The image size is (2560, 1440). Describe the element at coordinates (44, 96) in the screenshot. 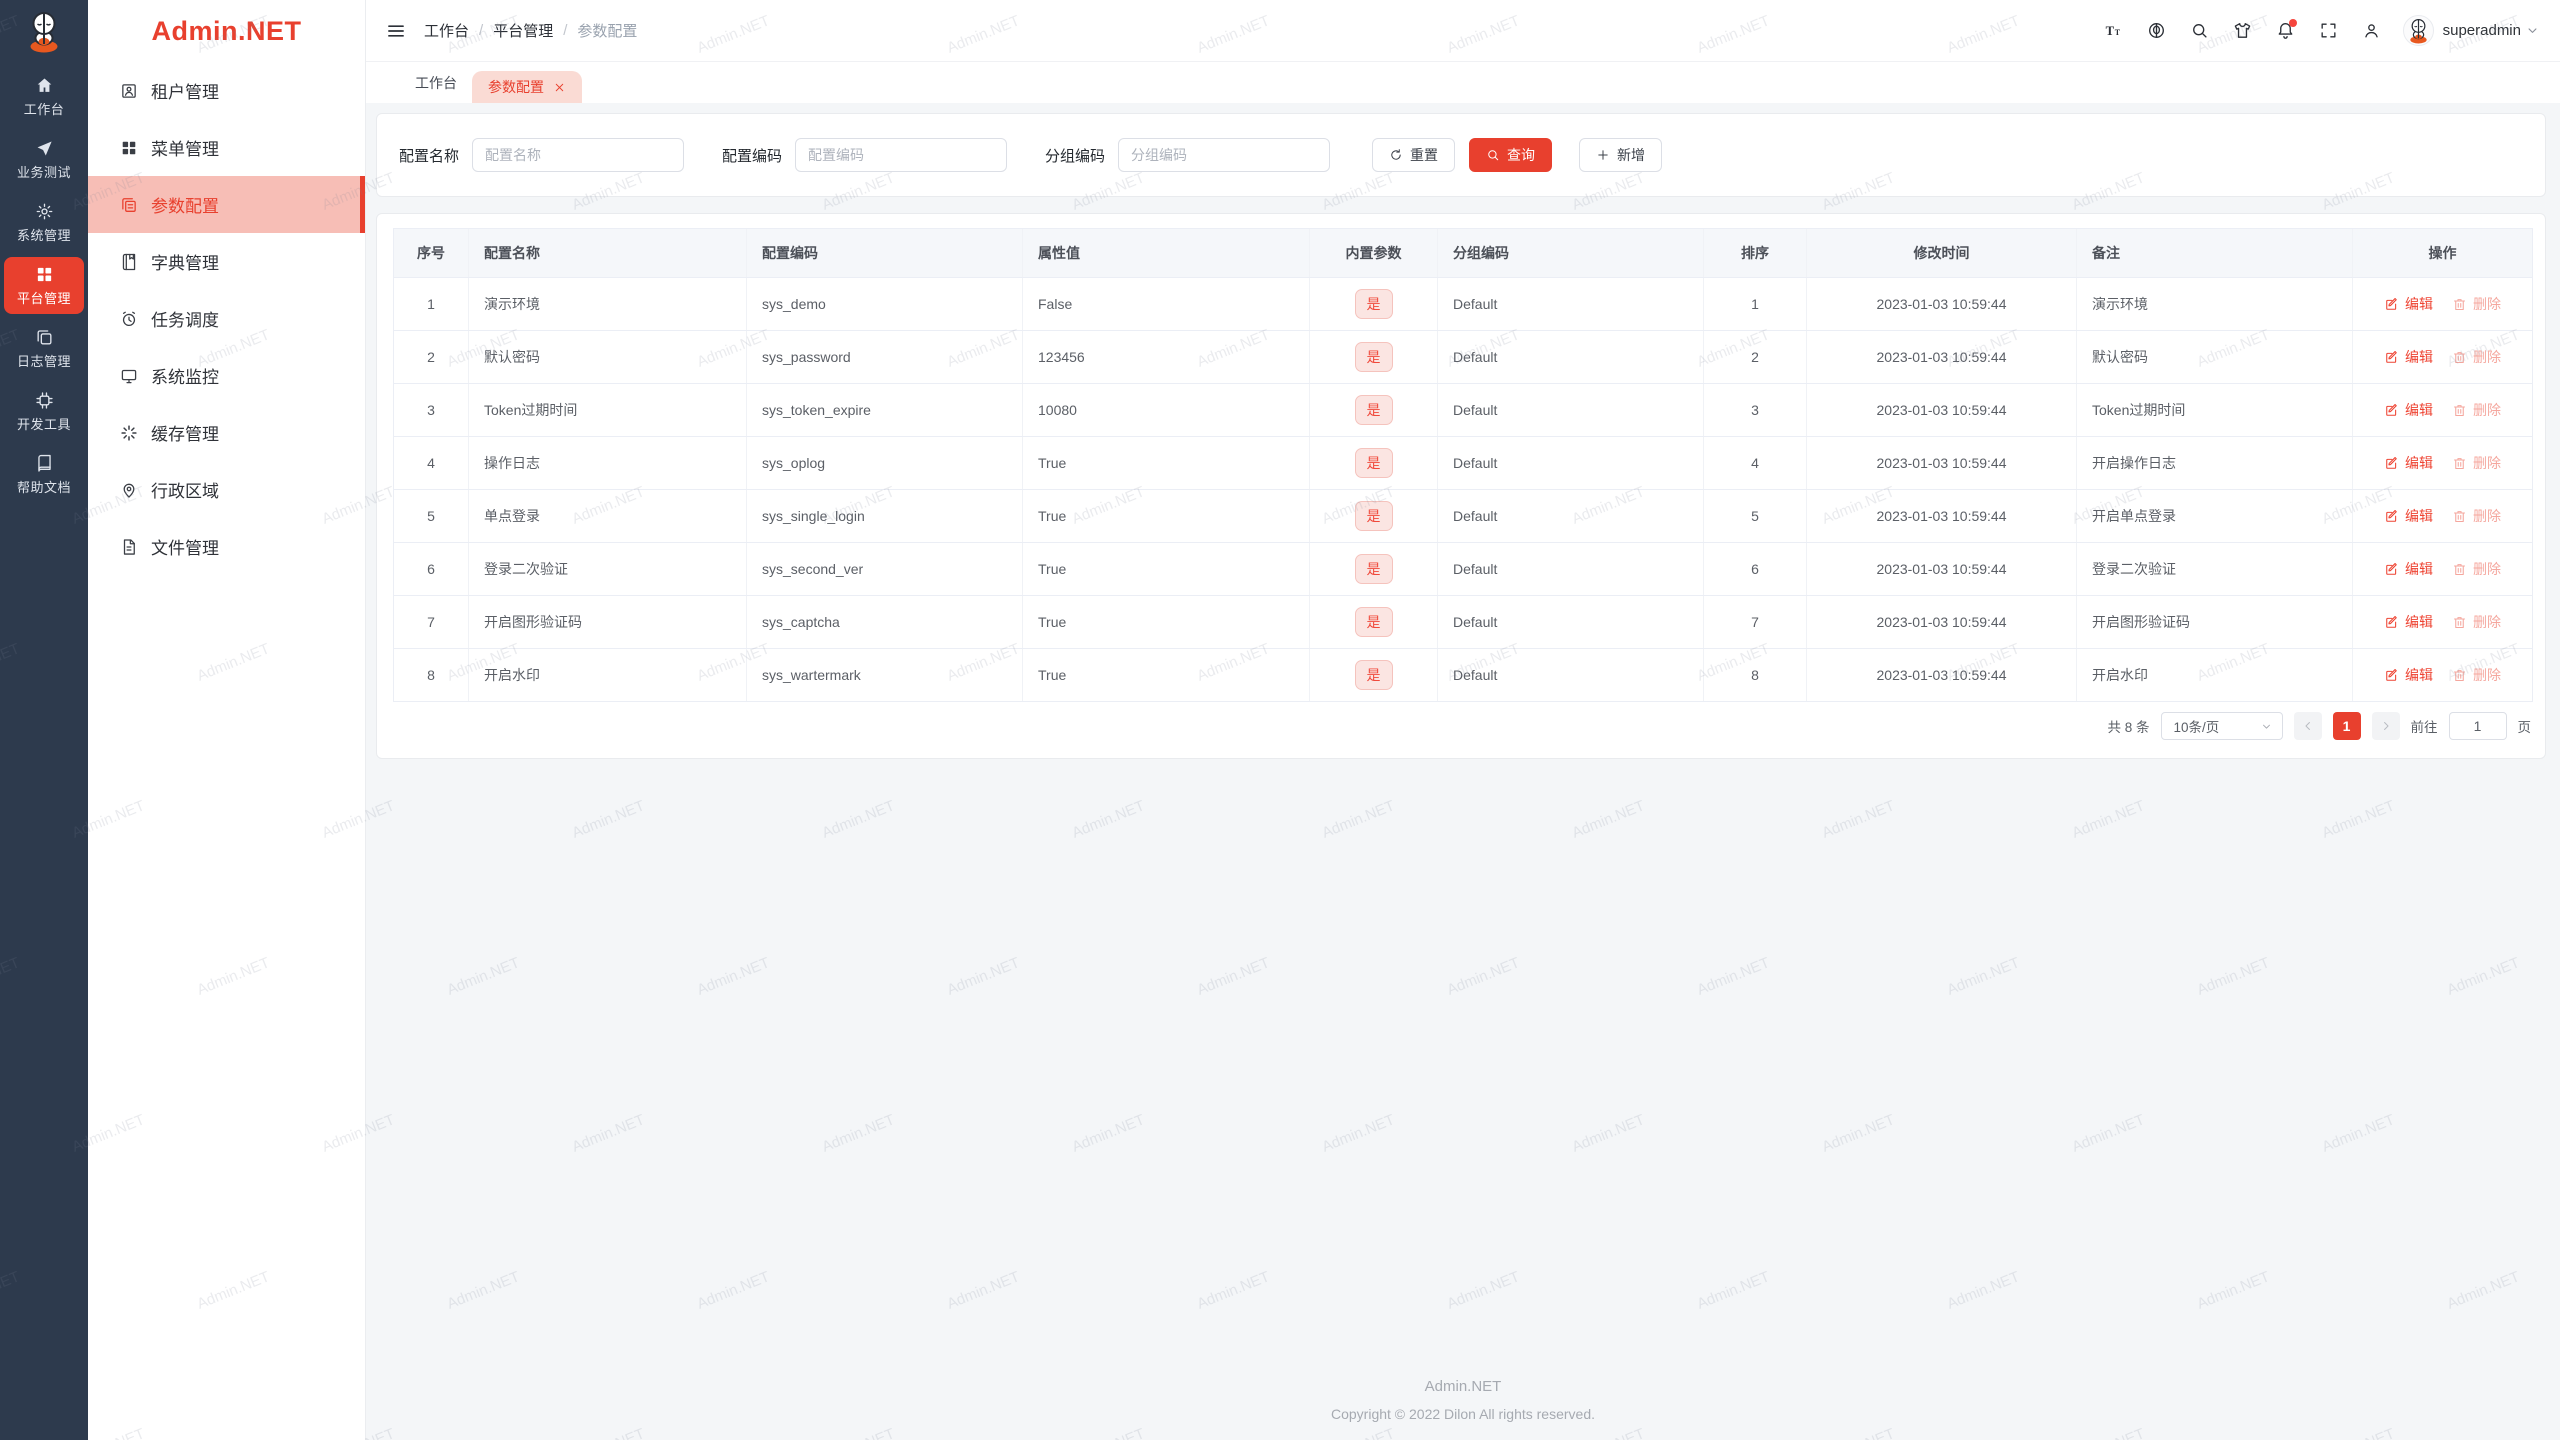

I see `rail-item-1: 工作台` at that location.